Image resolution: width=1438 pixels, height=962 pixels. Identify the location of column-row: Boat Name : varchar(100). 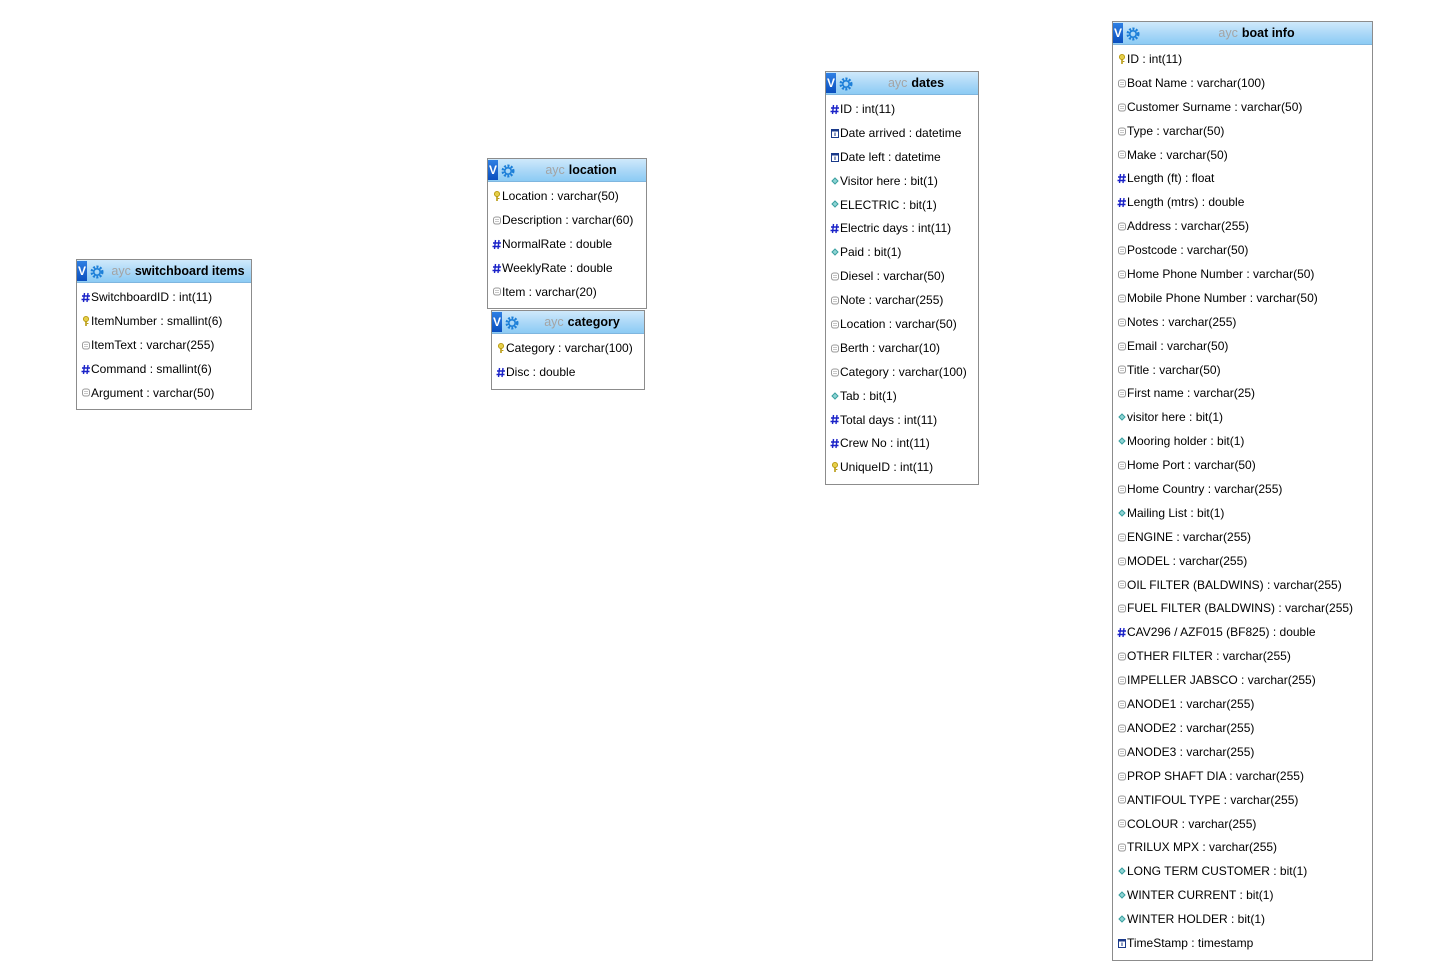
(1242, 84).